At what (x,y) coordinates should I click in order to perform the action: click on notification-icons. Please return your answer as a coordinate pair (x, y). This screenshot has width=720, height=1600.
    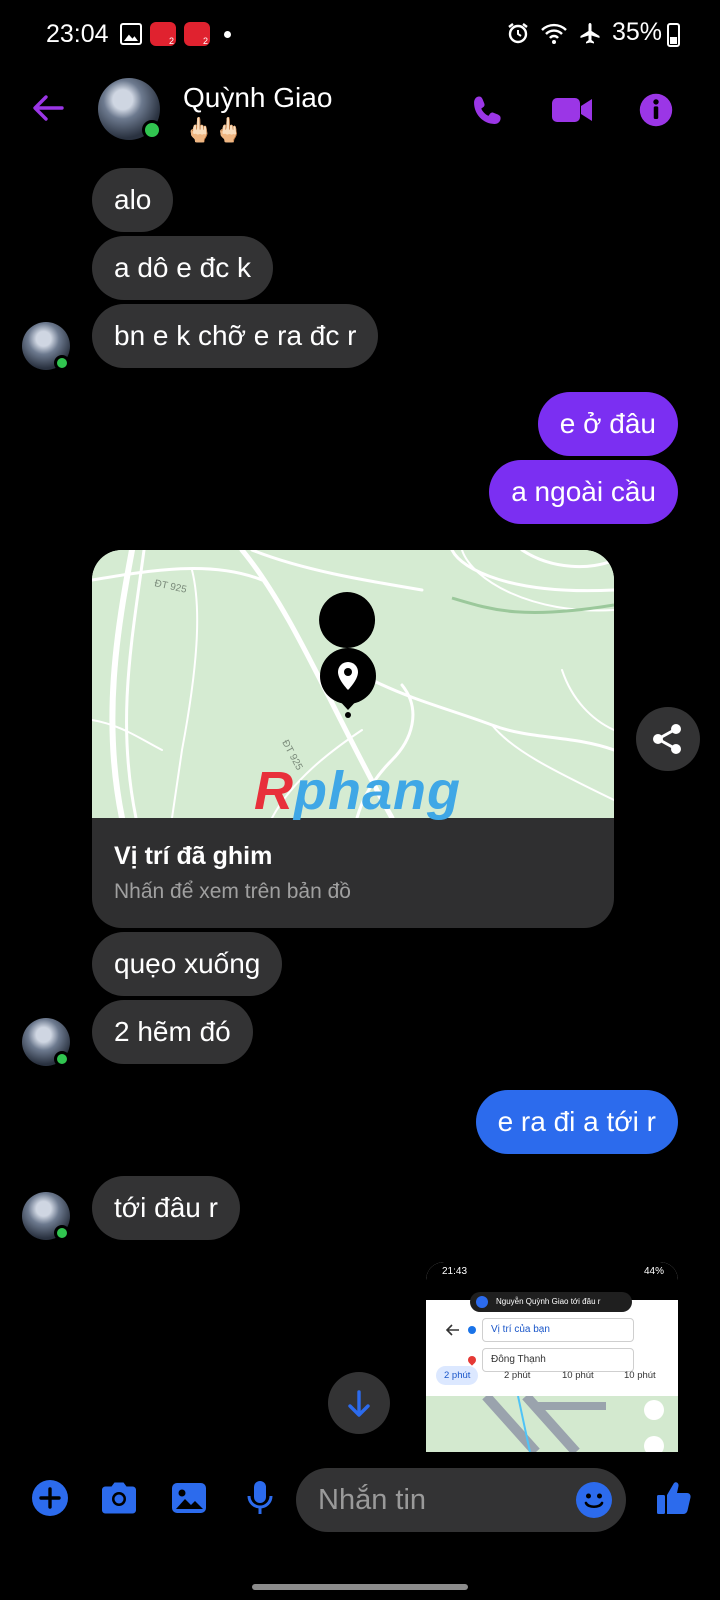
    Looking at the image, I should click on (175, 34).